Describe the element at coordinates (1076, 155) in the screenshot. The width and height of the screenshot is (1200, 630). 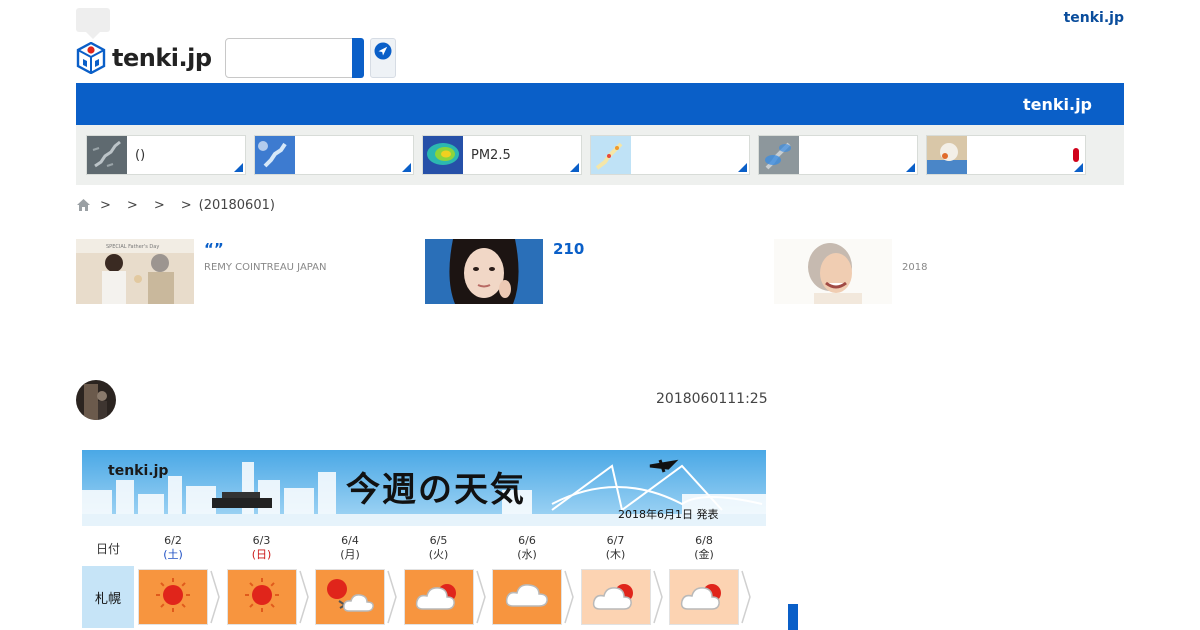
I see `alert-indicator` at that location.